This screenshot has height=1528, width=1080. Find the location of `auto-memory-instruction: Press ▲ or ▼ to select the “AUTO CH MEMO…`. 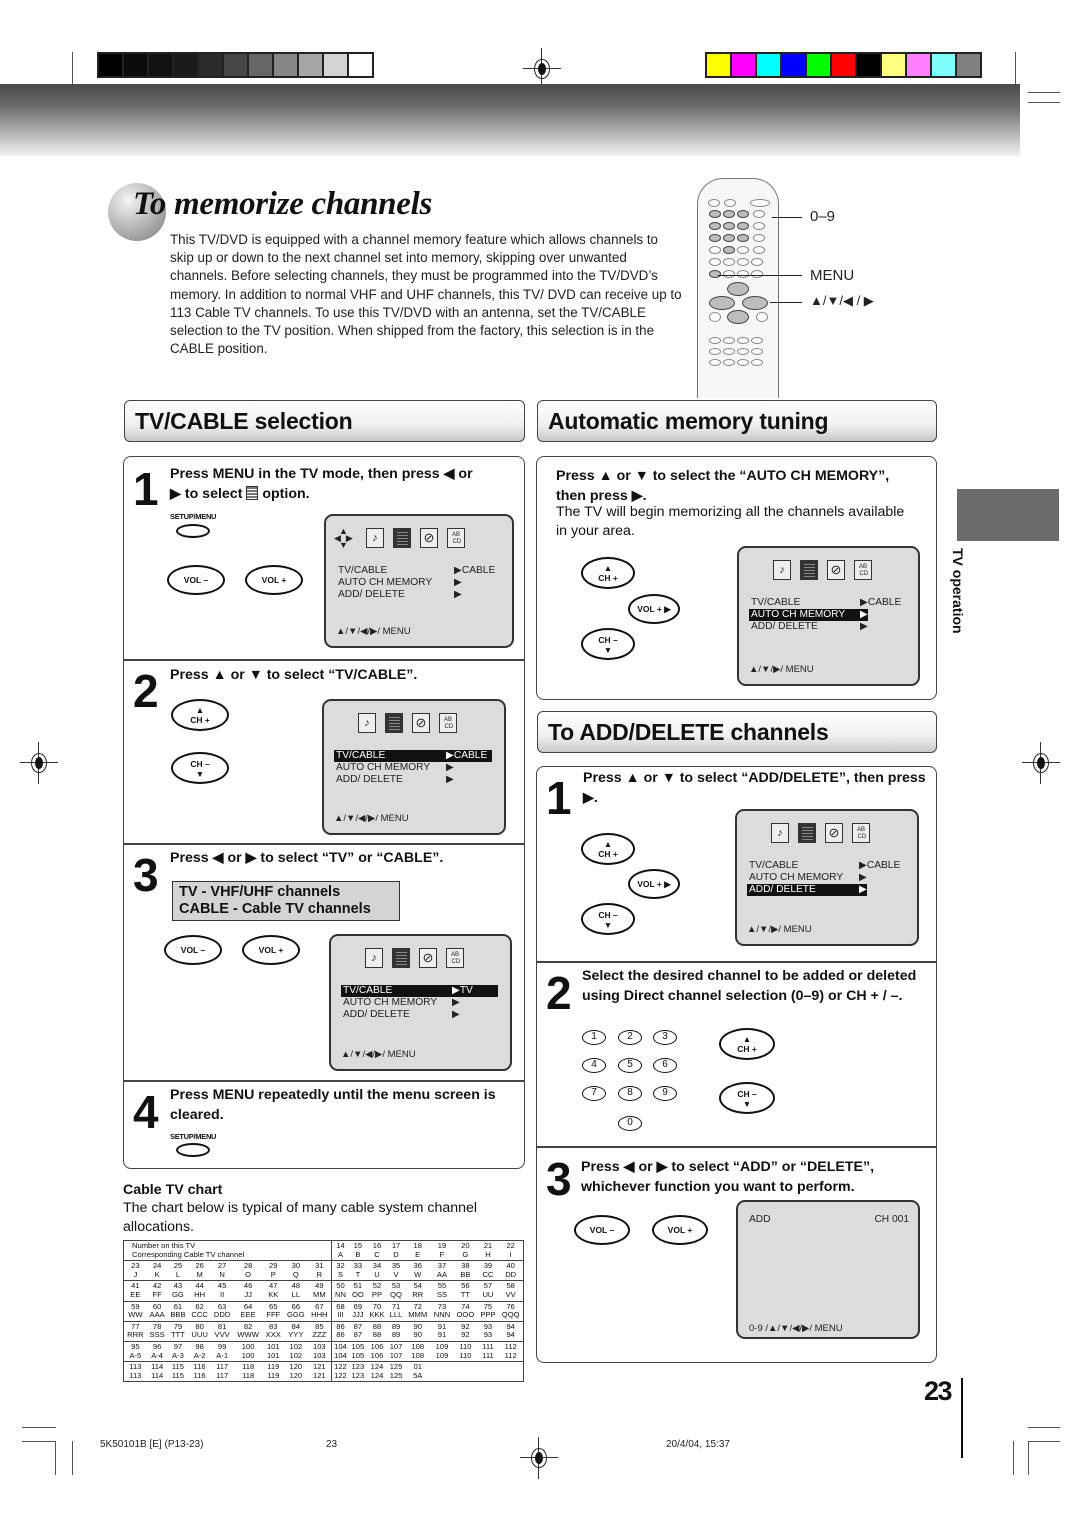

auto-memory-instruction: Press ▲ or ▼ to select the “AUTO CH MEMO… is located at coordinates (743, 486).